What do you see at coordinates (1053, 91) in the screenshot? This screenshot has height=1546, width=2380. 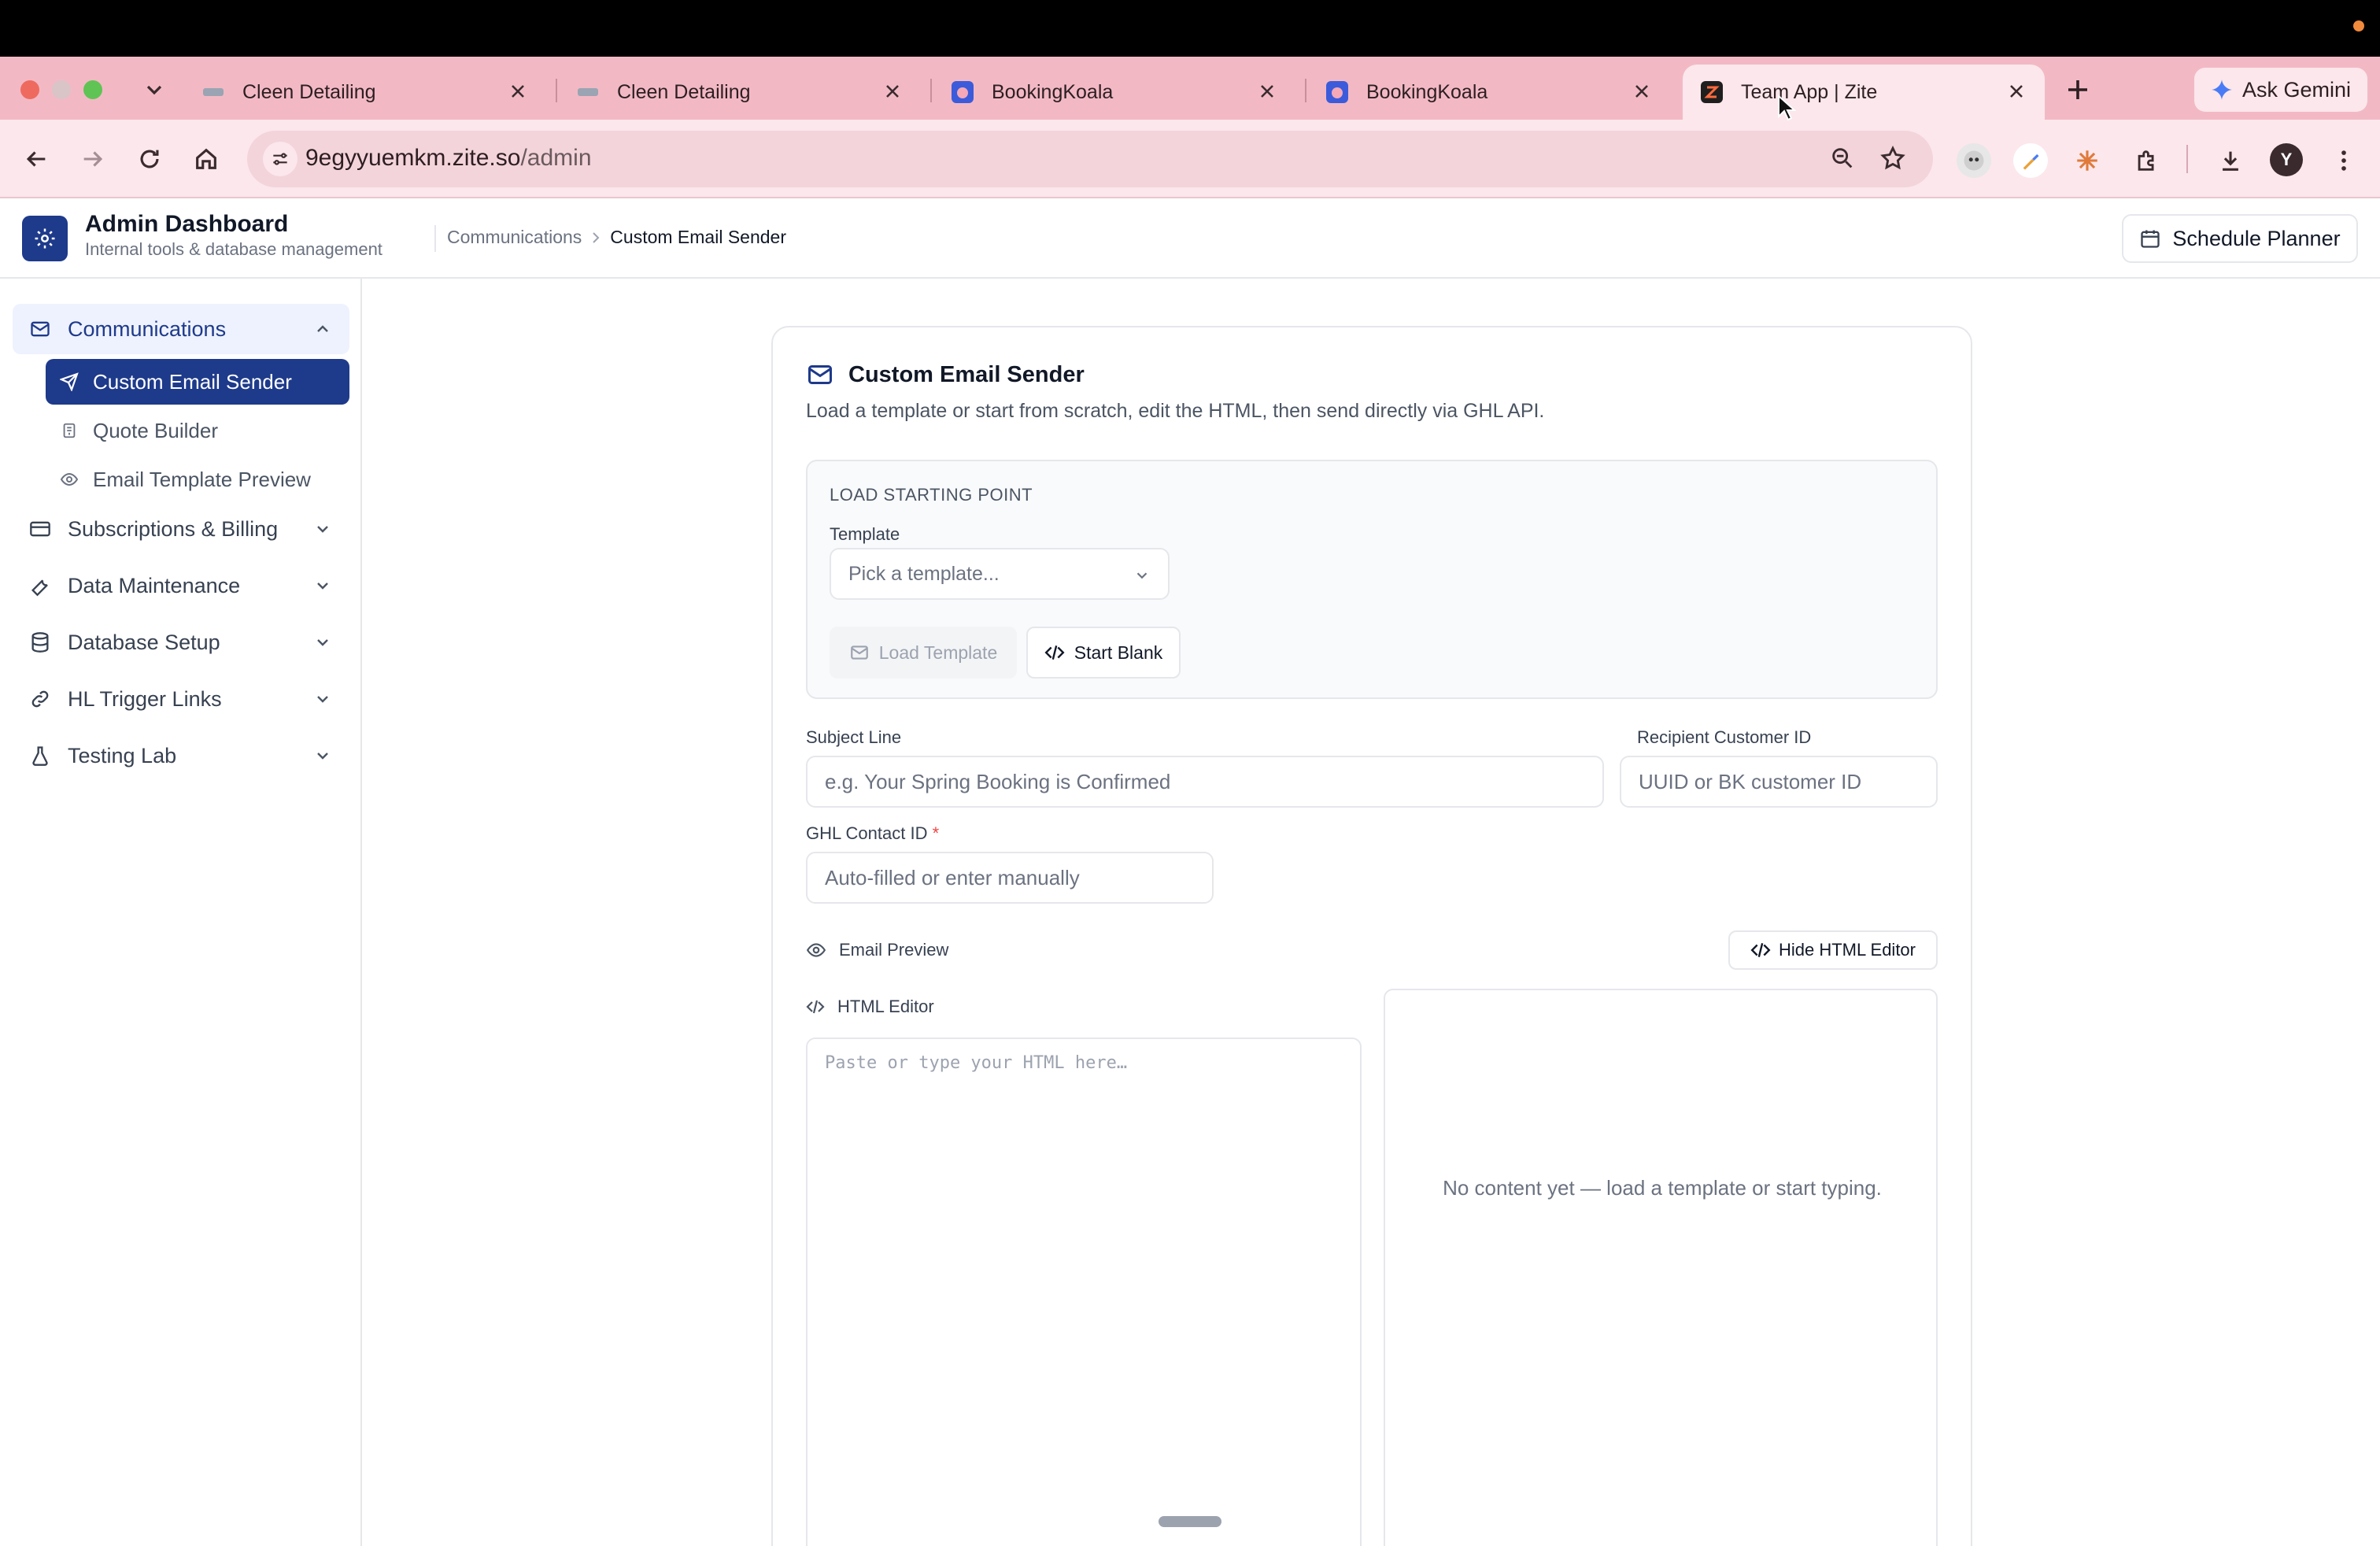 I see `tab-title: BookingKoala` at bounding box center [1053, 91].